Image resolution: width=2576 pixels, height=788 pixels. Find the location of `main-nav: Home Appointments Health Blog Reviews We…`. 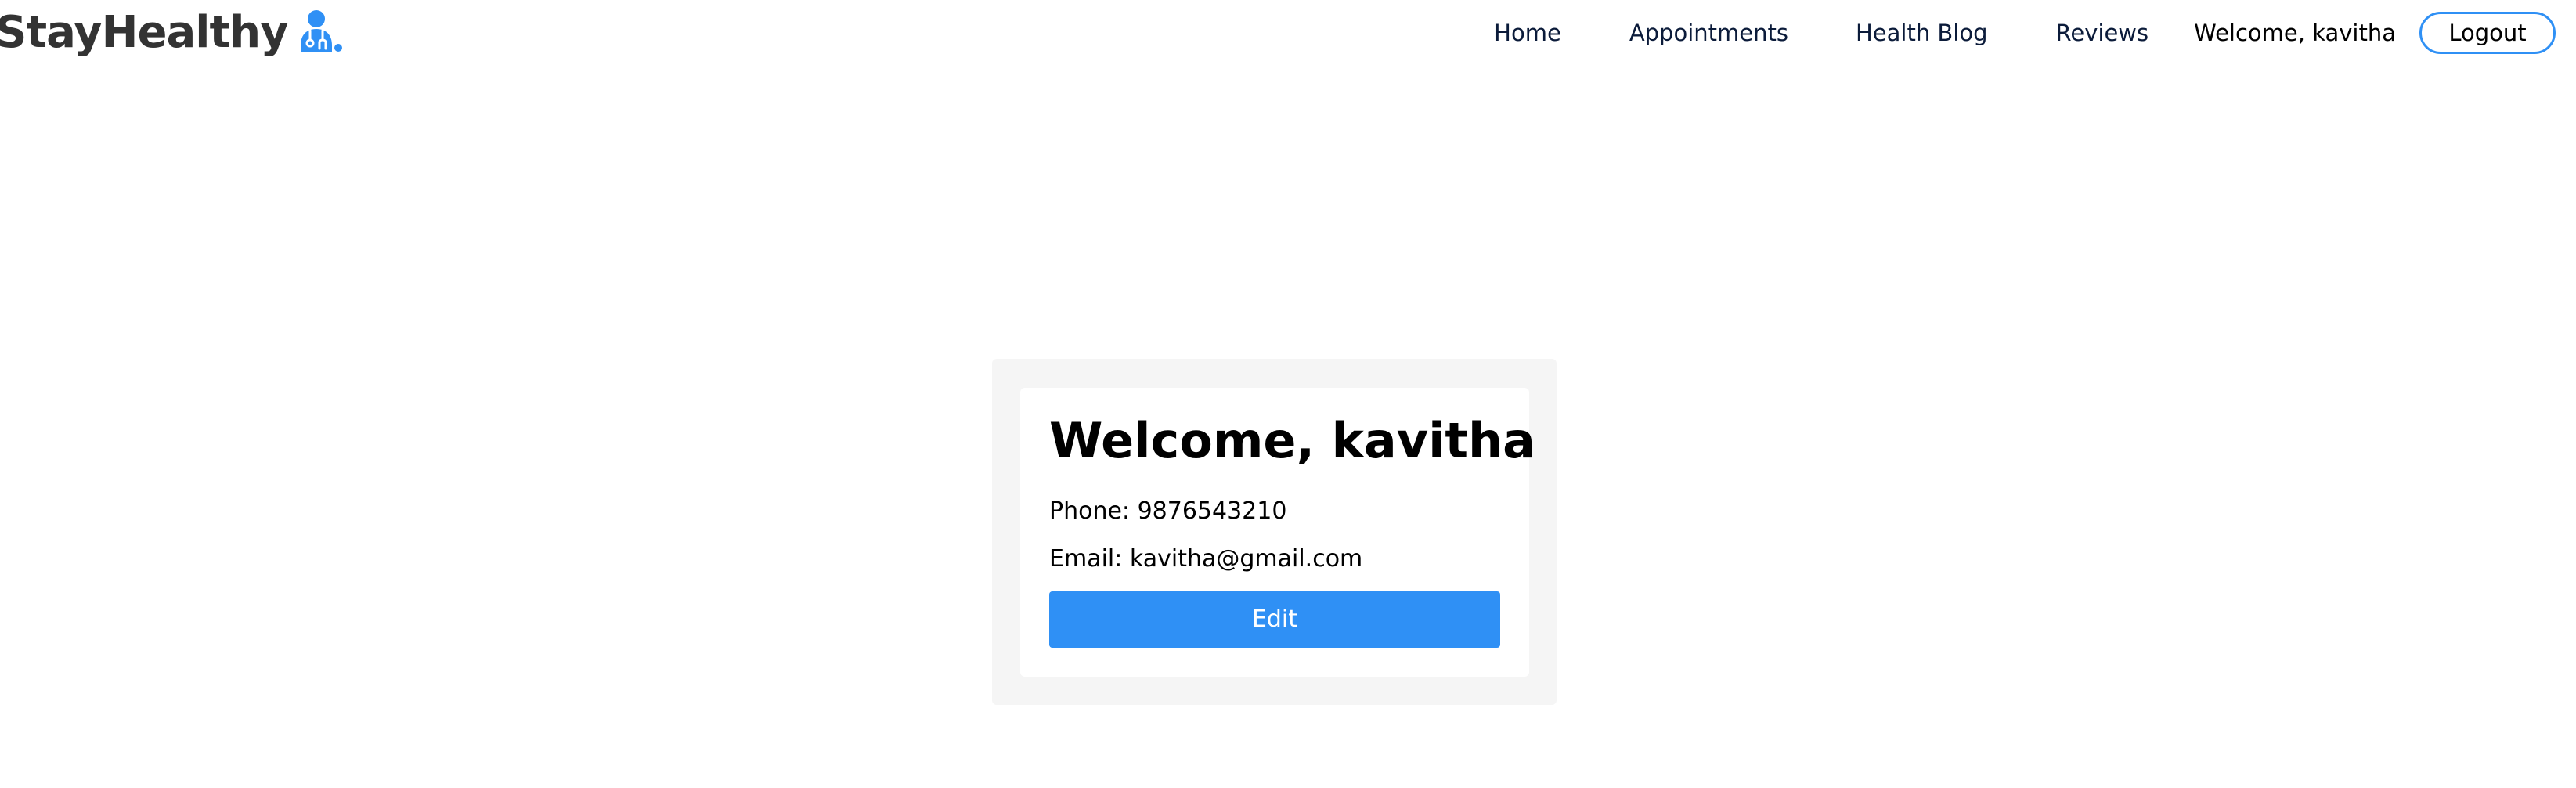

main-nav: Home Appointments Health Blog Reviews We… is located at coordinates (2025, 33).